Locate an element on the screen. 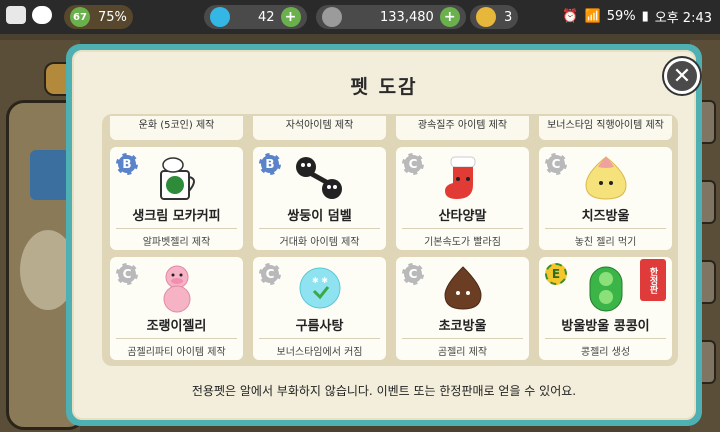  pet-desc: 알파벳젤리 제작 is located at coordinates (176, 242).